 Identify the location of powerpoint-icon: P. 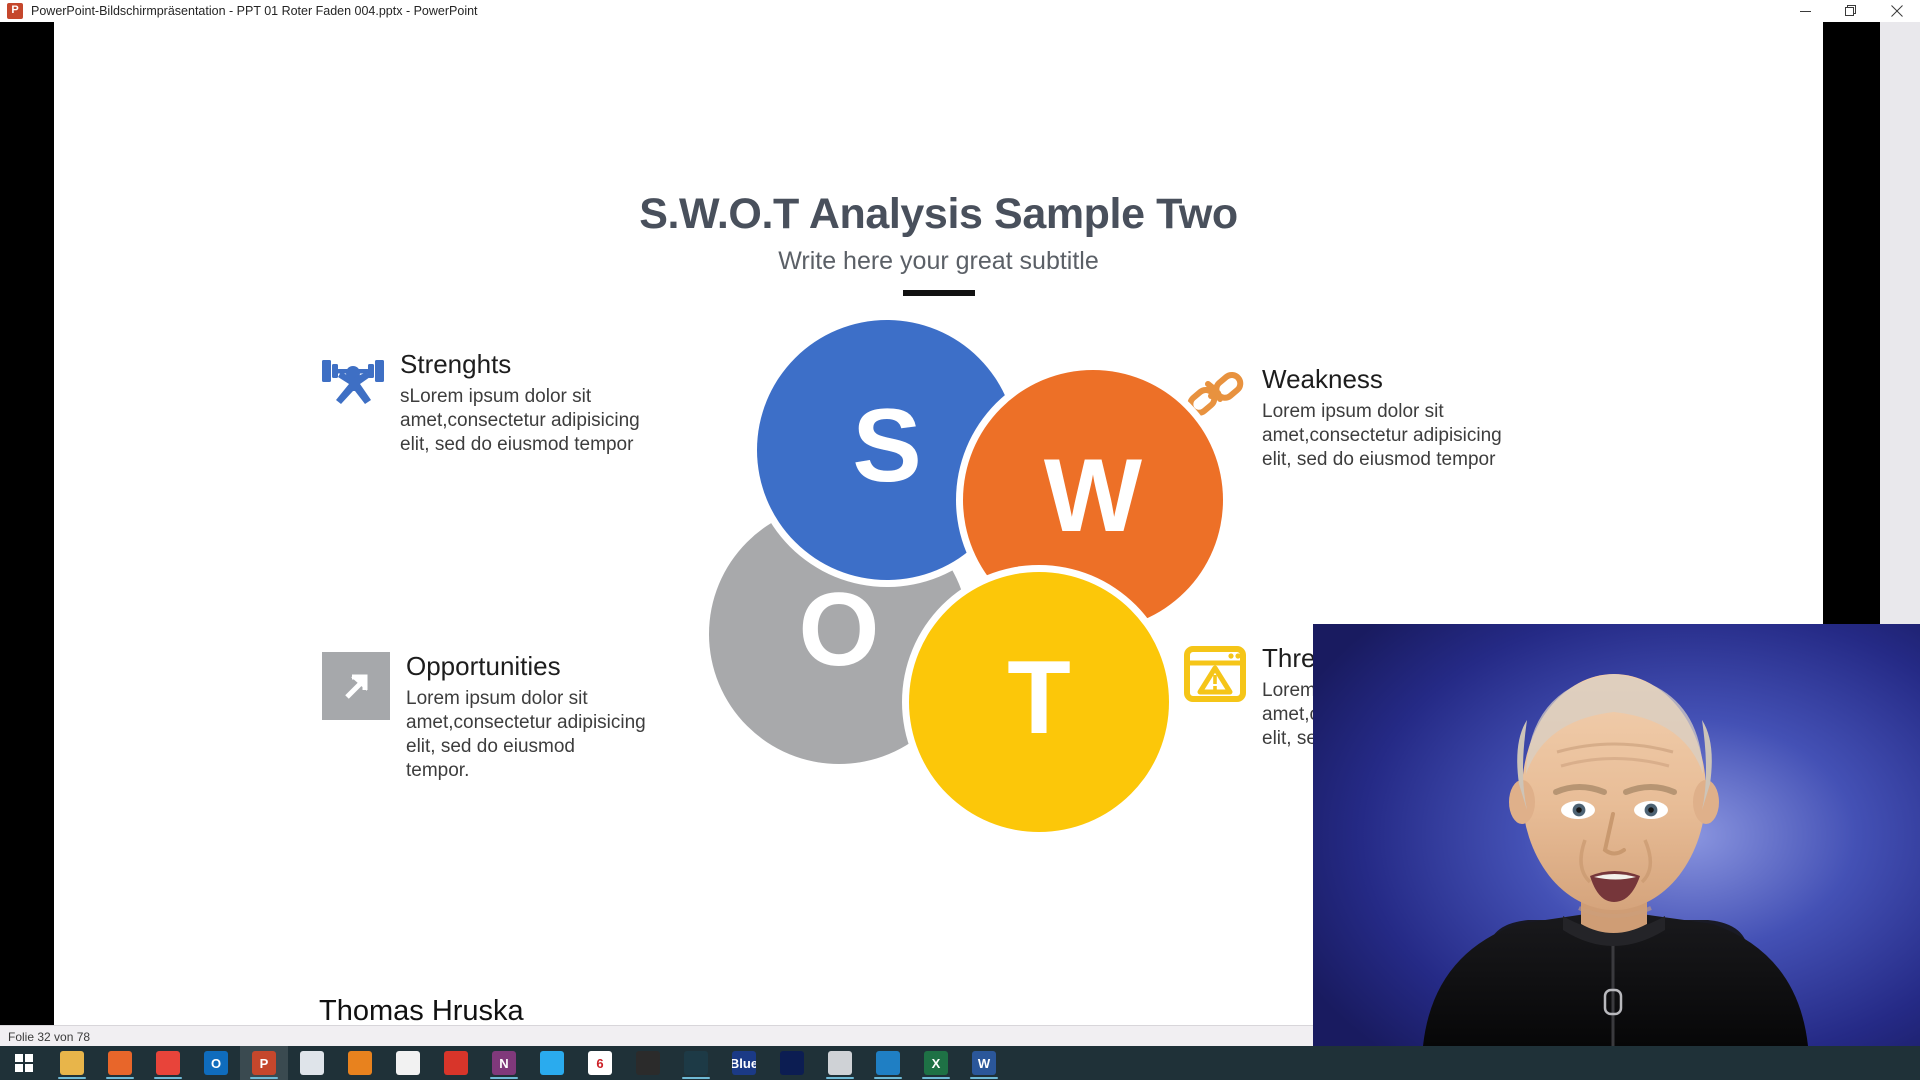
(264, 1063).